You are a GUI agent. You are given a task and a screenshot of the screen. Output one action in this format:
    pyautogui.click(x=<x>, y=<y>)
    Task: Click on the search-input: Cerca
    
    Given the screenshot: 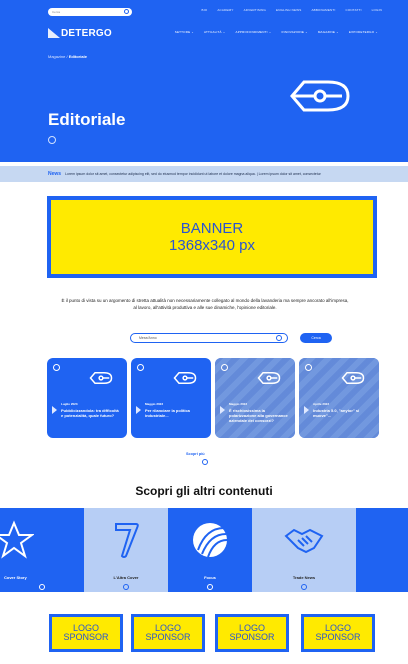 What is the action you would take?
    pyautogui.click(x=90, y=12)
    